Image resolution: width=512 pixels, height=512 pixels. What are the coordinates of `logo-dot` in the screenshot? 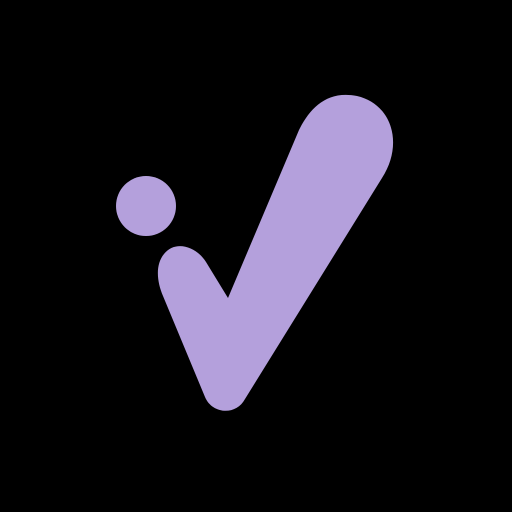 It's located at (146, 206).